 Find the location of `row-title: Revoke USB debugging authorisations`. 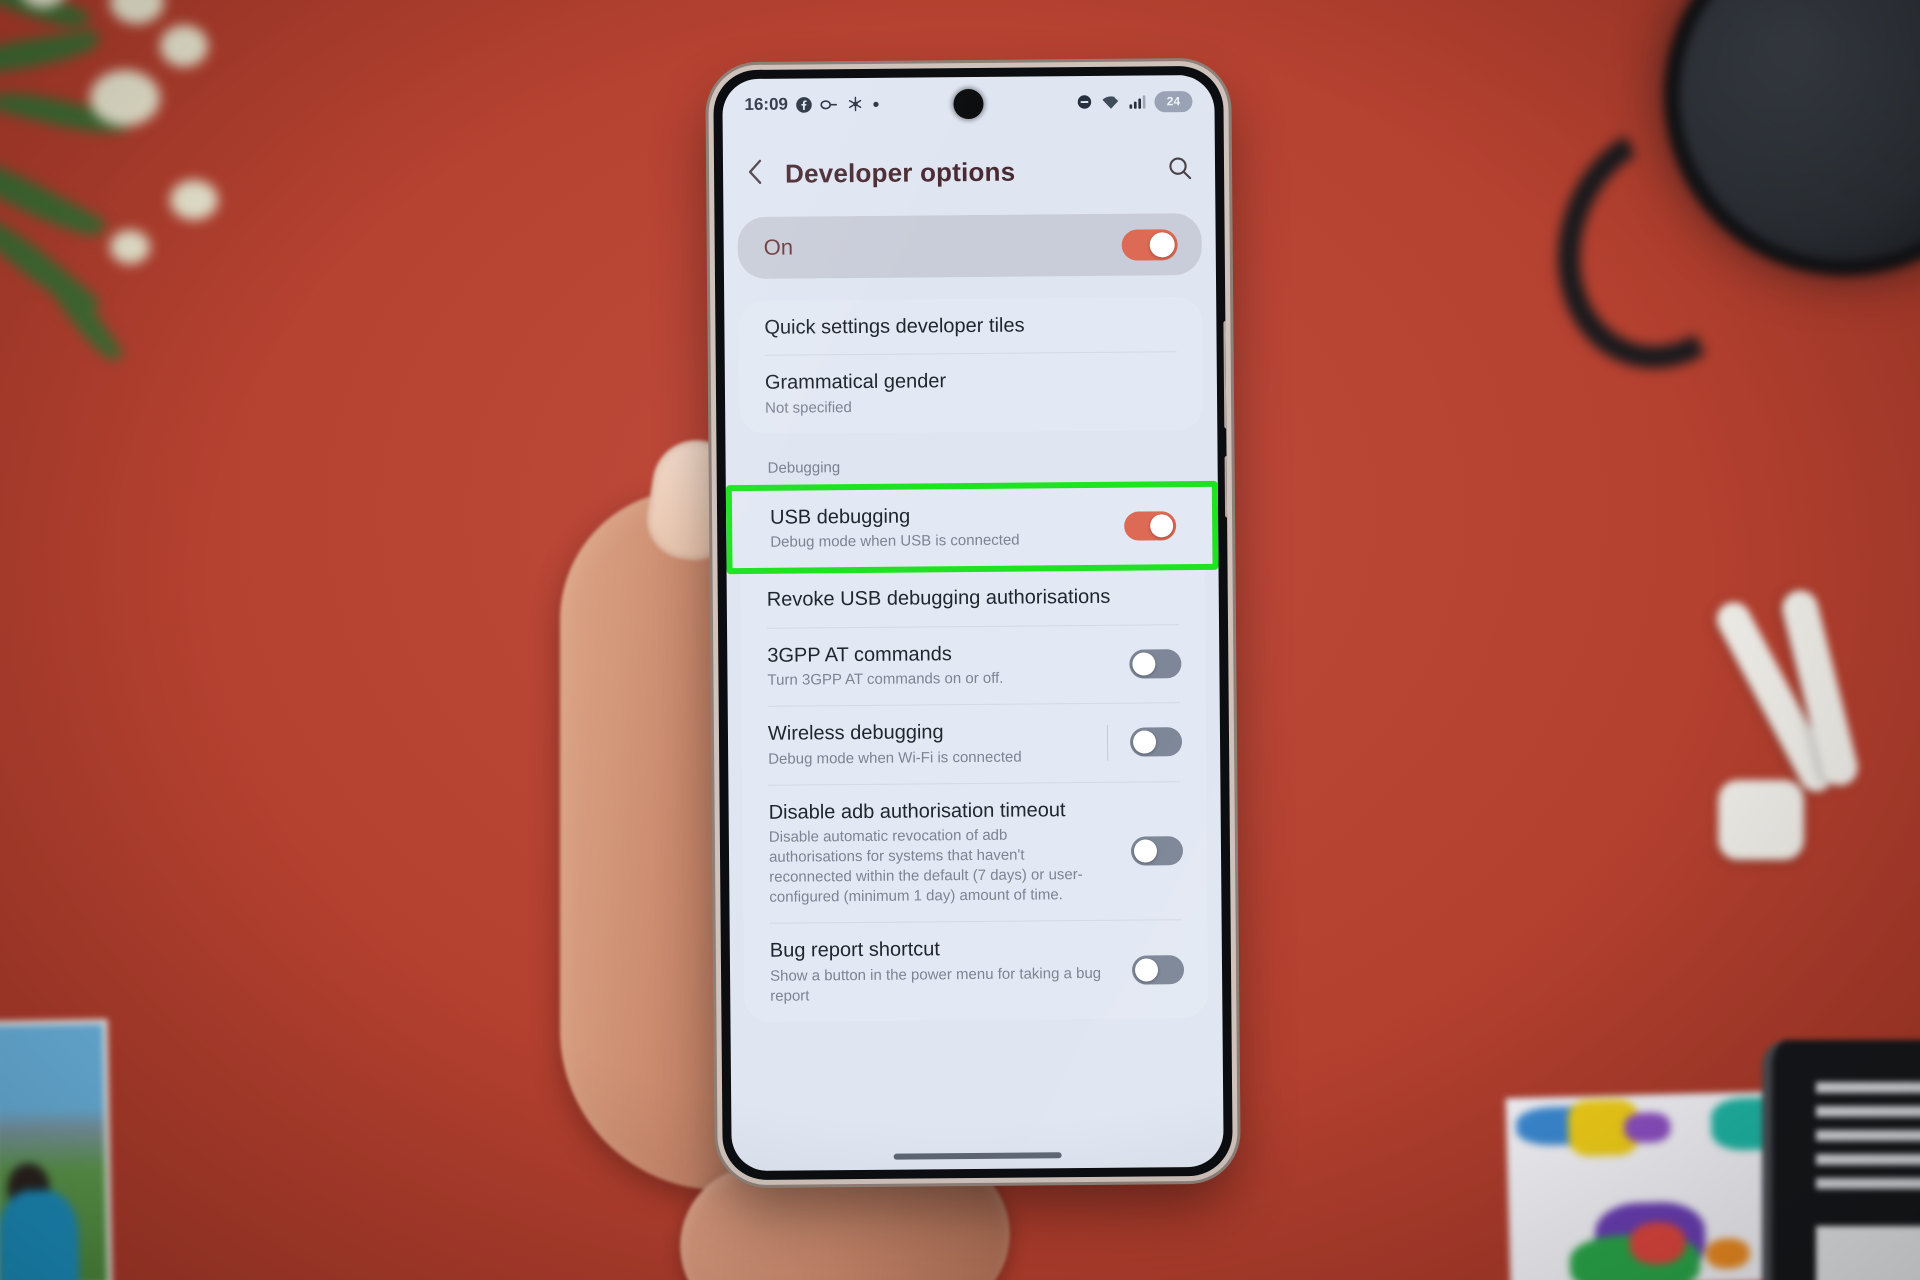

row-title: Revoke USB debugging authorisations is located at coordinates (938, 599).